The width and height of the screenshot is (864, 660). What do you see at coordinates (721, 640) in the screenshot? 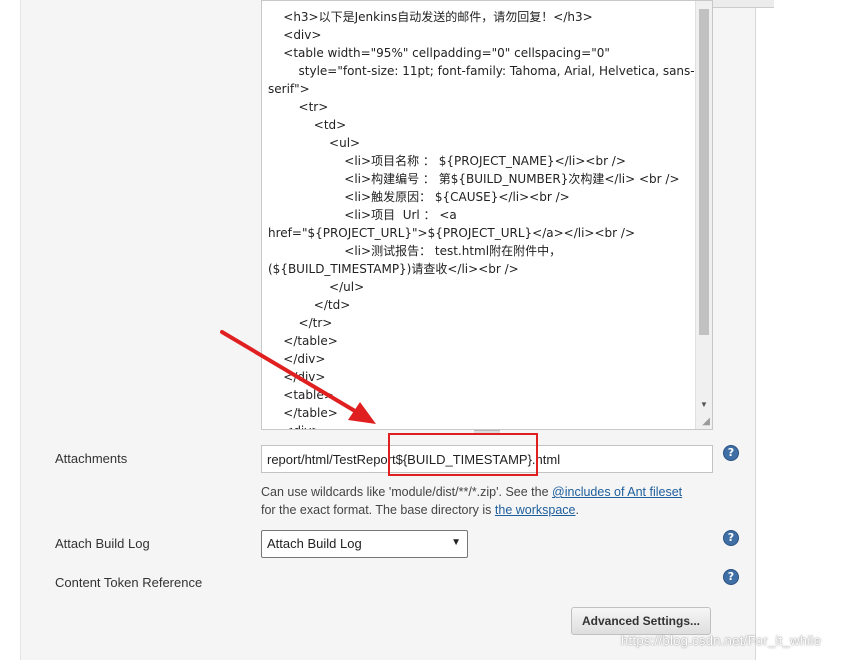
I see `watermark: https://blog.csdn.net/For_it_while` at bounding box center [721, 640].